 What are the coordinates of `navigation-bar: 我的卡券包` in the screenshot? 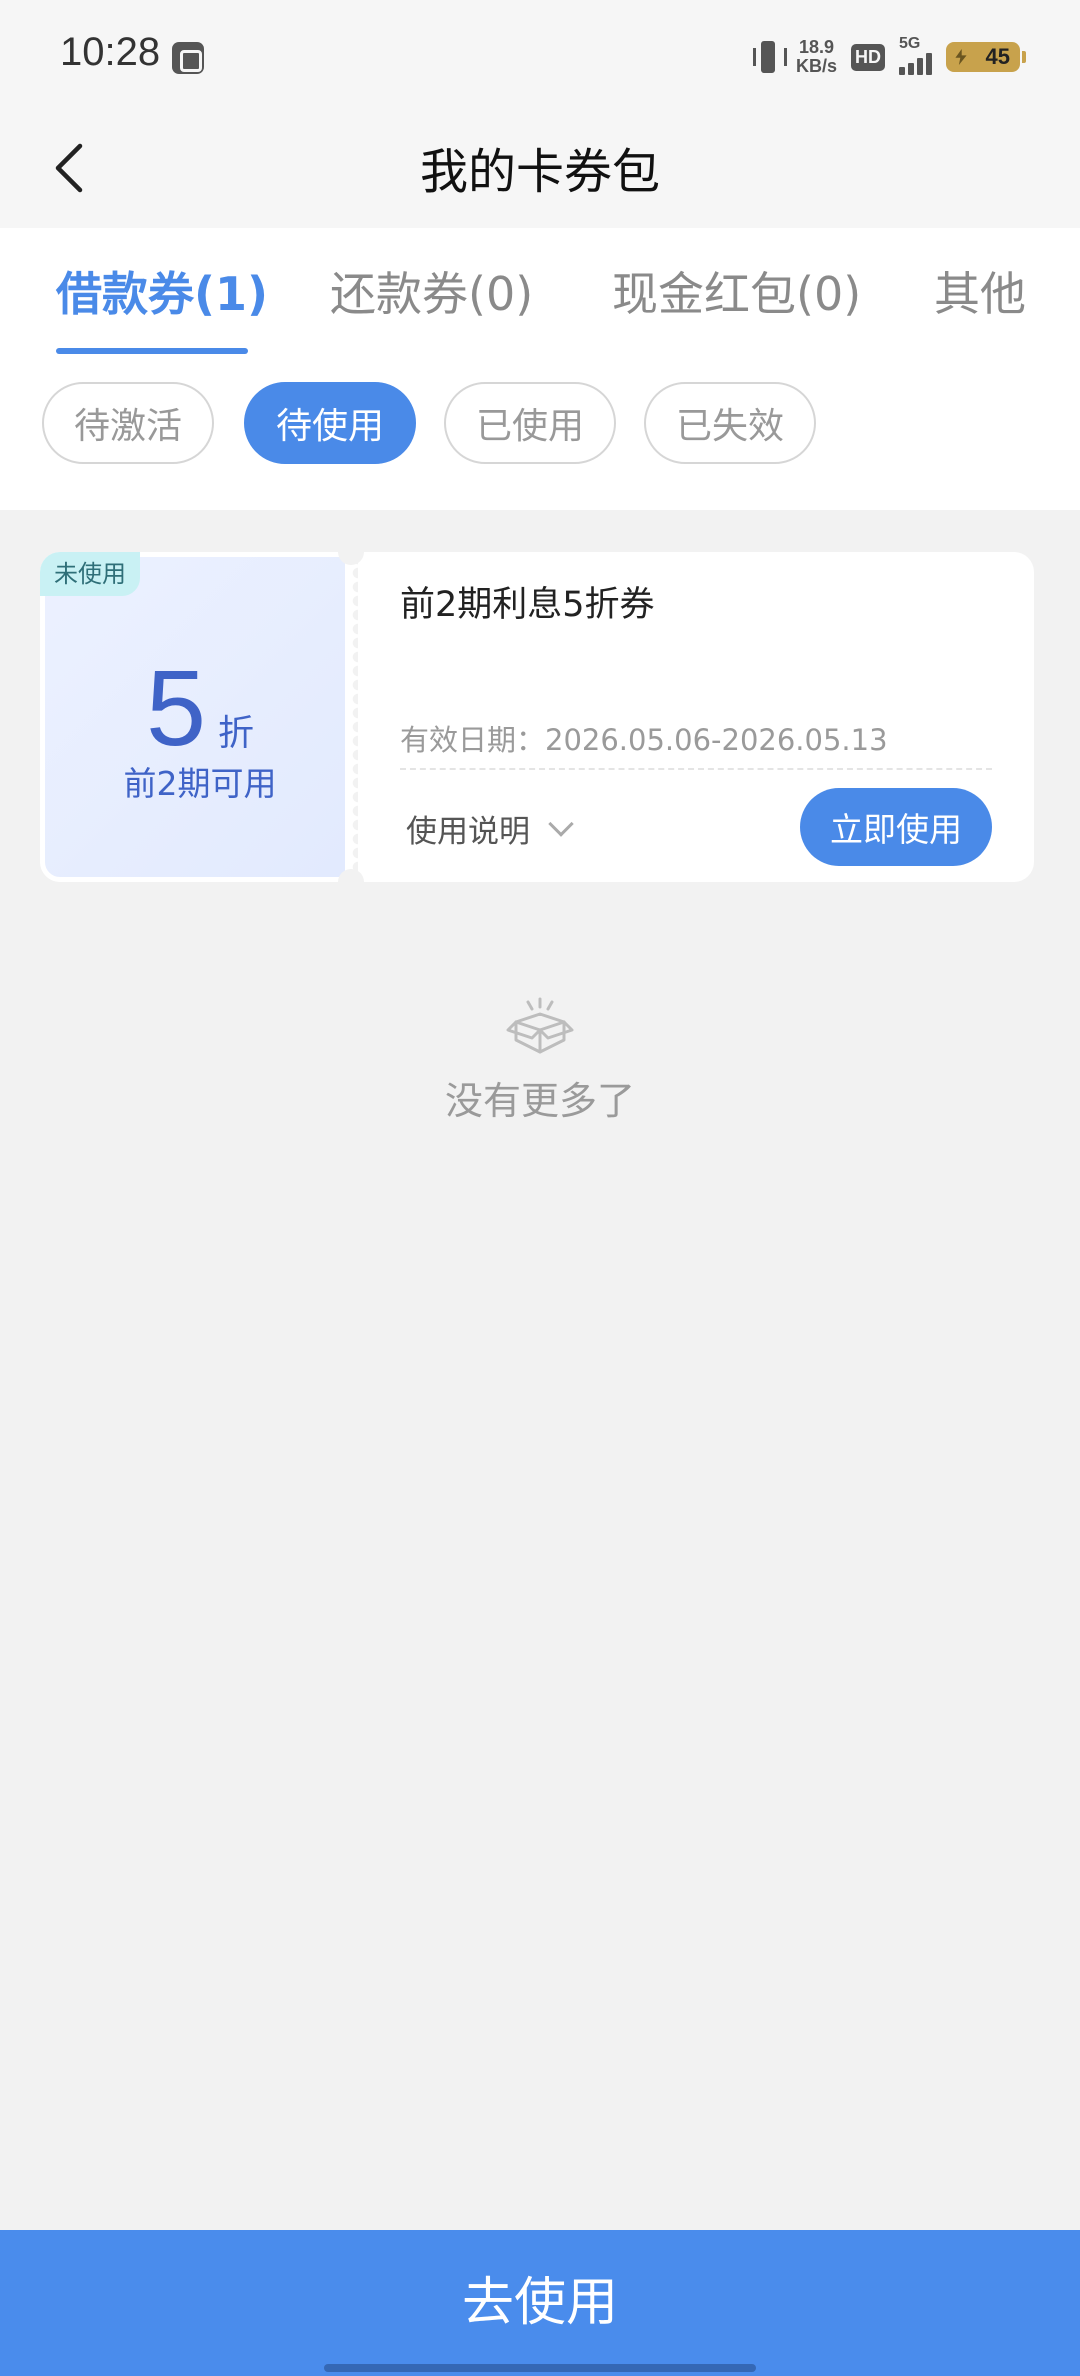 It's located at (540, 169).